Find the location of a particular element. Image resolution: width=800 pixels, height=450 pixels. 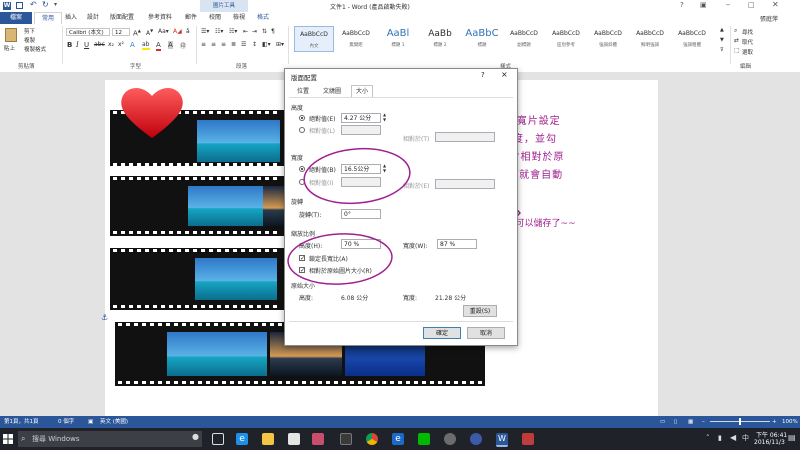

character-shading-icon: A is located at coordinates (170, 45).